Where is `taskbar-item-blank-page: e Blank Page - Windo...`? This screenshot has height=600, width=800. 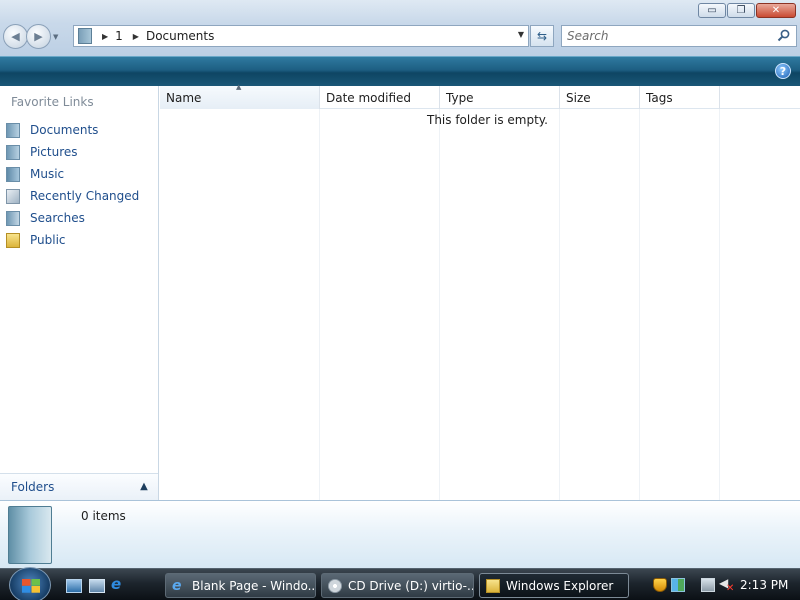 taskbar-item-blank-page: e Blank Page - Windo... is located at coordinates (240, 585).